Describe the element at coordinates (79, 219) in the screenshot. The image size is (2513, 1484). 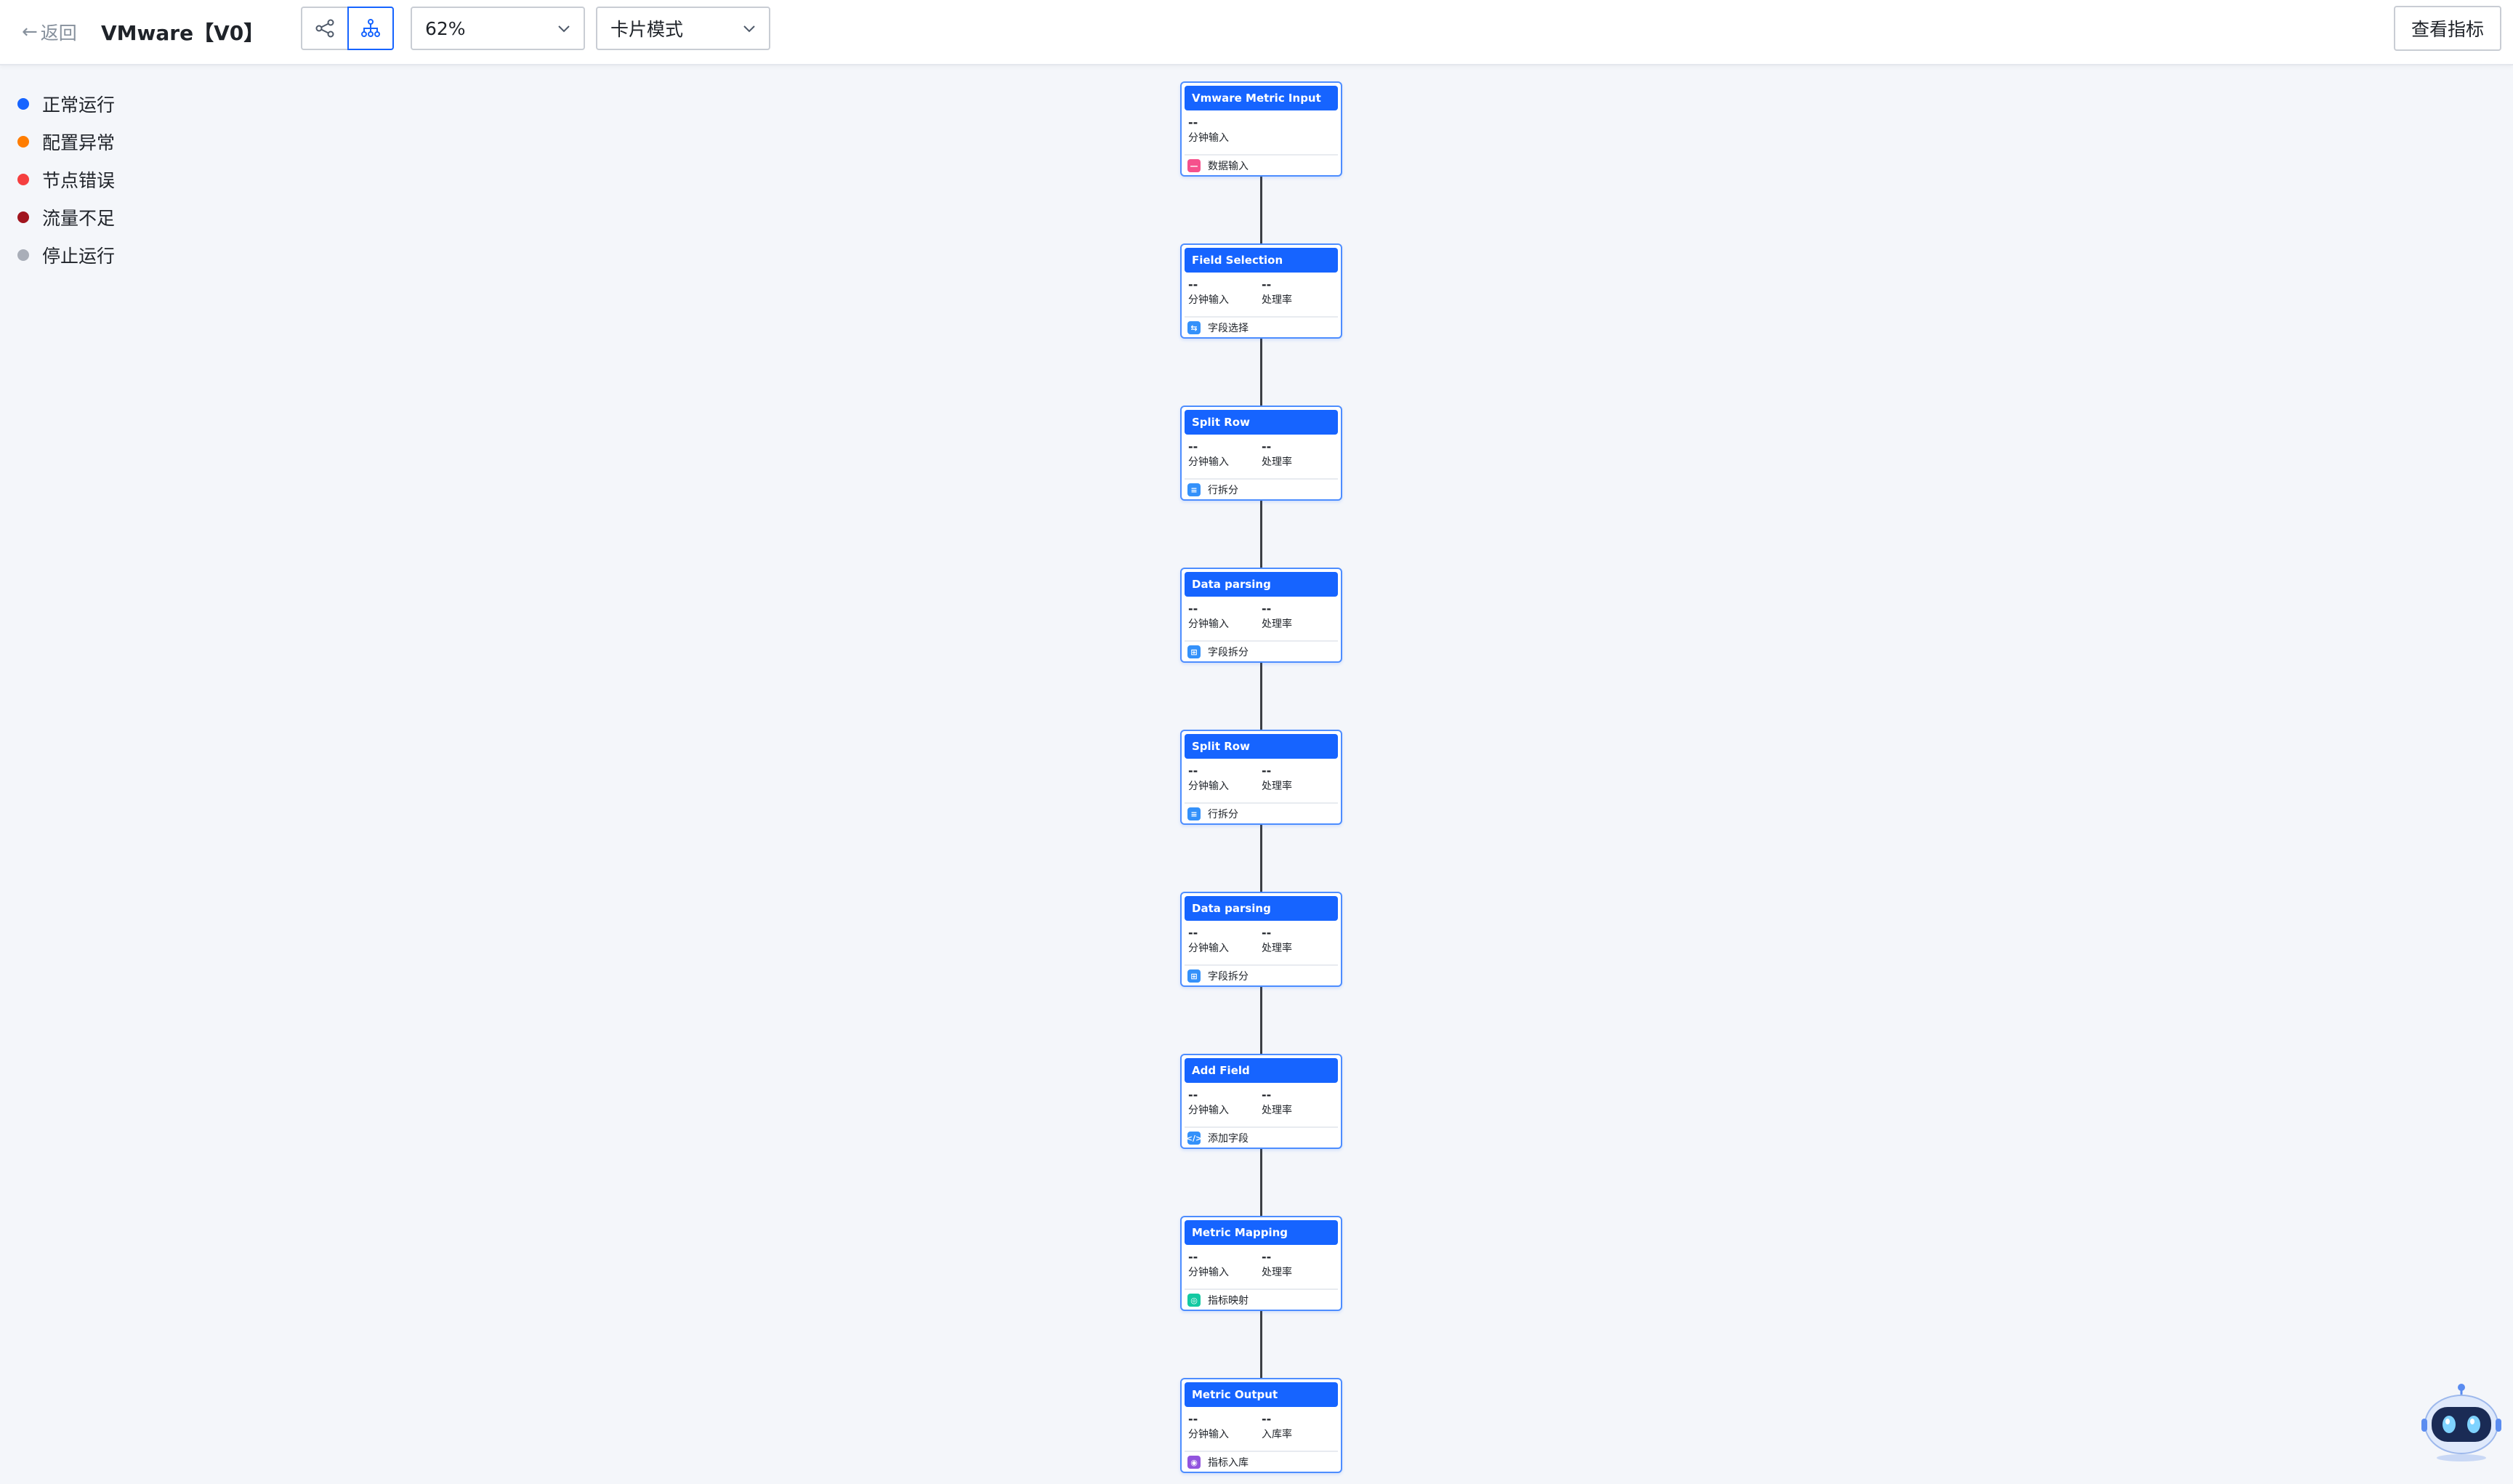
I see `legend-label: 流量不足` at that location.